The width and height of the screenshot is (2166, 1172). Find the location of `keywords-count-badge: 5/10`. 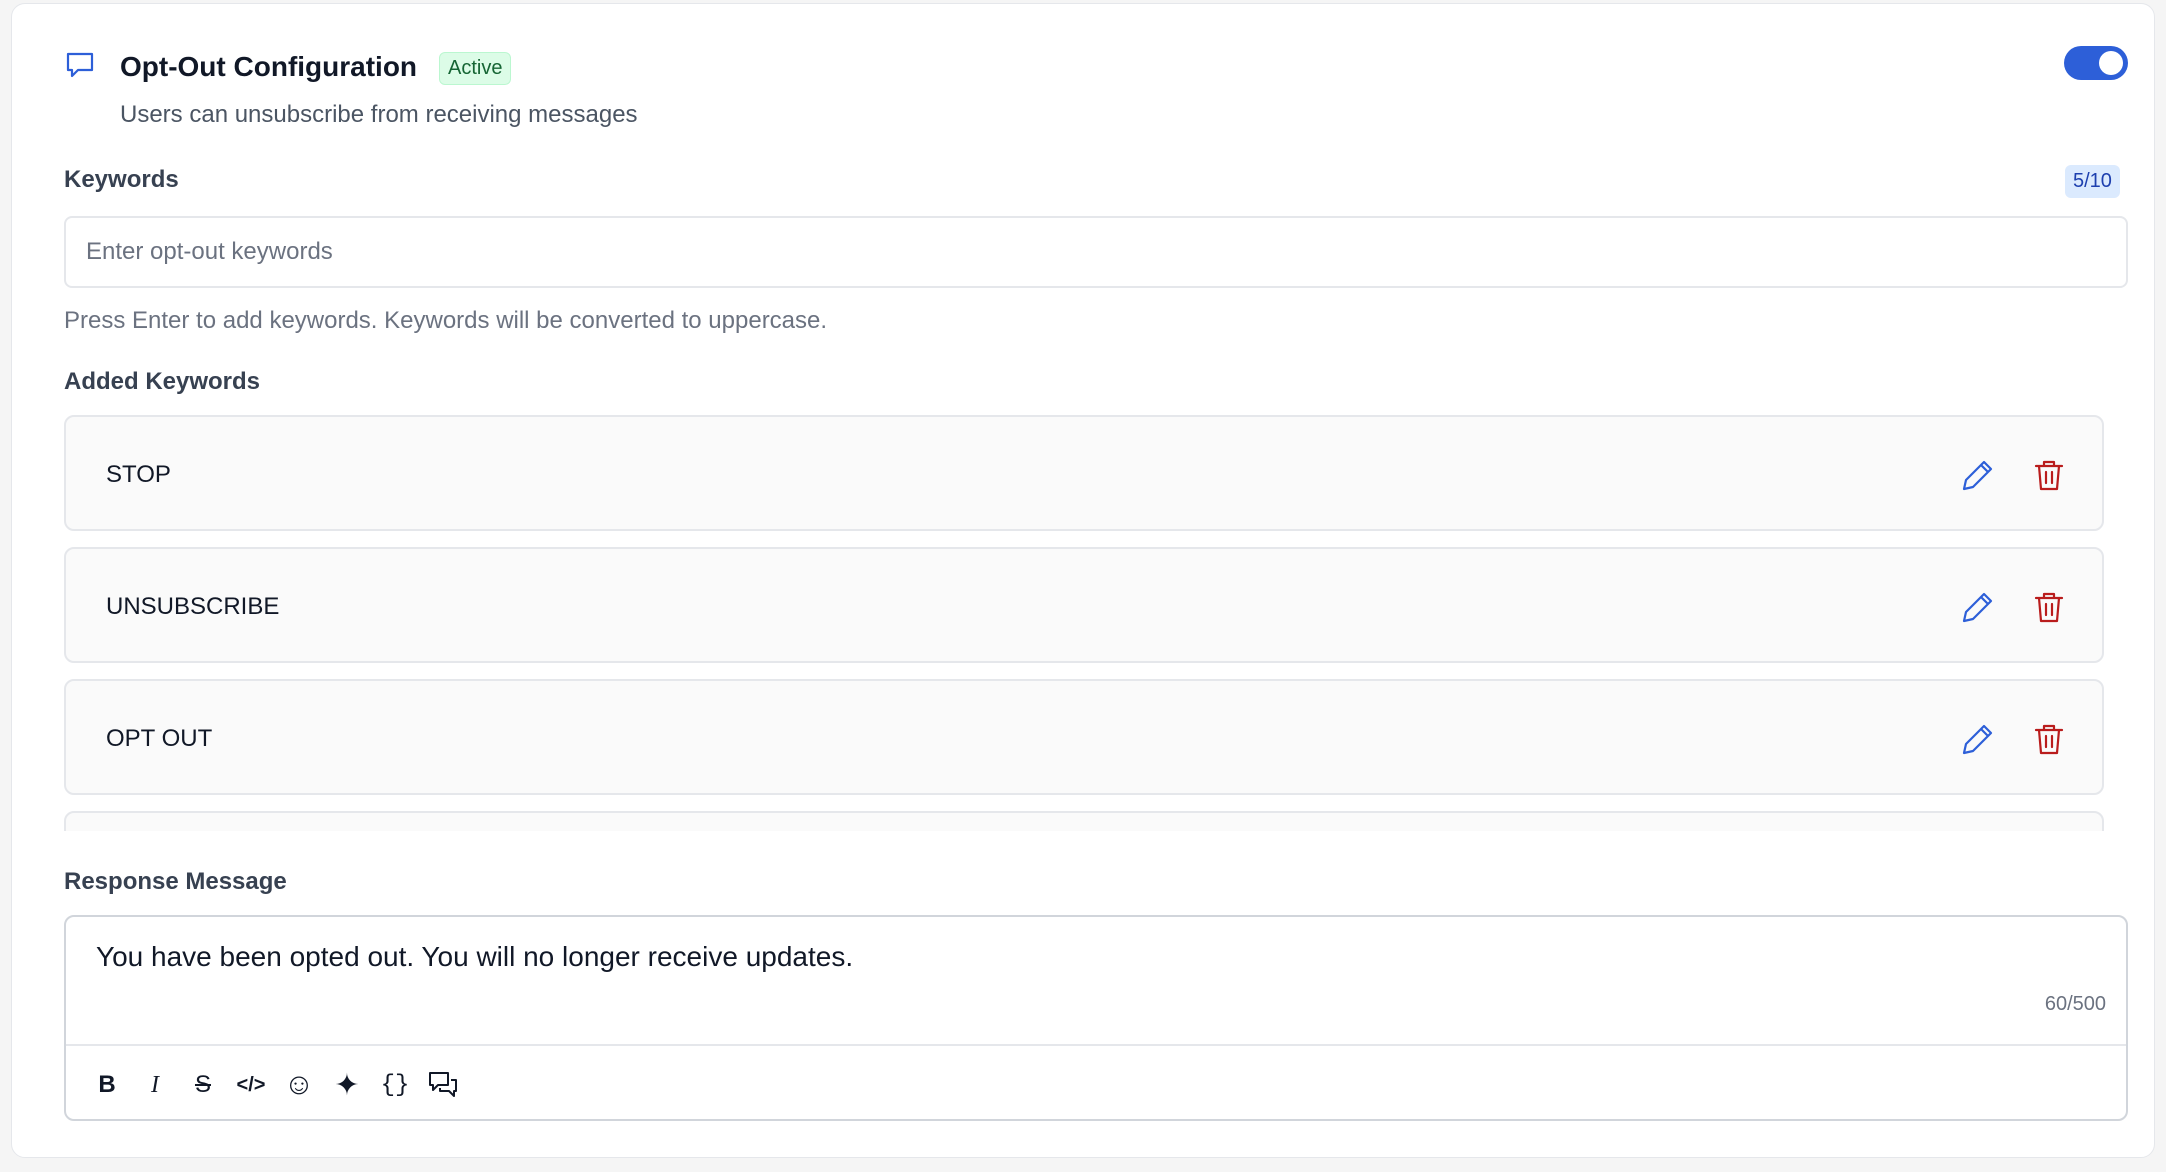

keywords-count-badge: 5/10 is located at coordinates (2092, 181).